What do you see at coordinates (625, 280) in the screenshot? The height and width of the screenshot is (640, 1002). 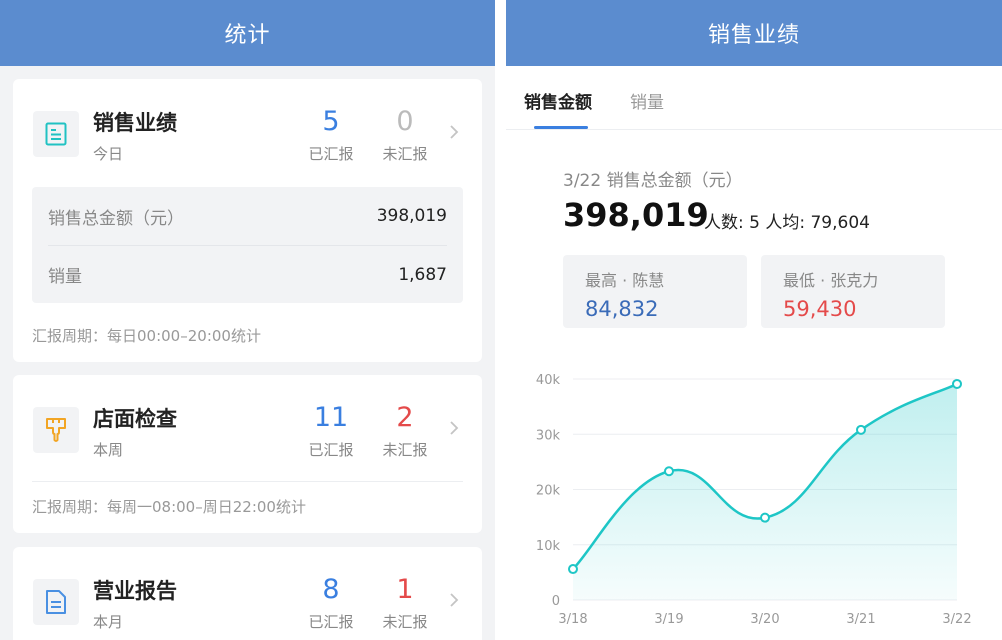 I see `highest-label: 最高 · 陈慧` at bounding box center [625, 280].